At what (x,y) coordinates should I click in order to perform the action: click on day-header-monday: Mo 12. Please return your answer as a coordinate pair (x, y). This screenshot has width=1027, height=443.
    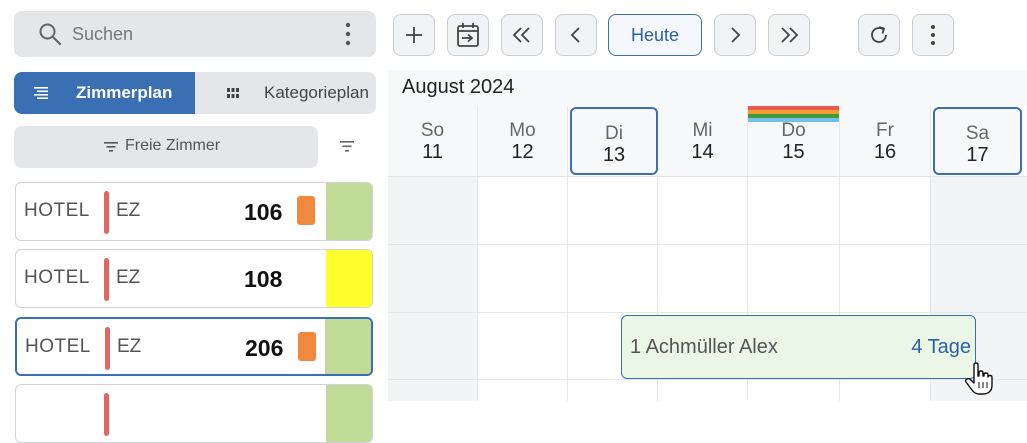
    Looking at the image, I should click on (523, 141).